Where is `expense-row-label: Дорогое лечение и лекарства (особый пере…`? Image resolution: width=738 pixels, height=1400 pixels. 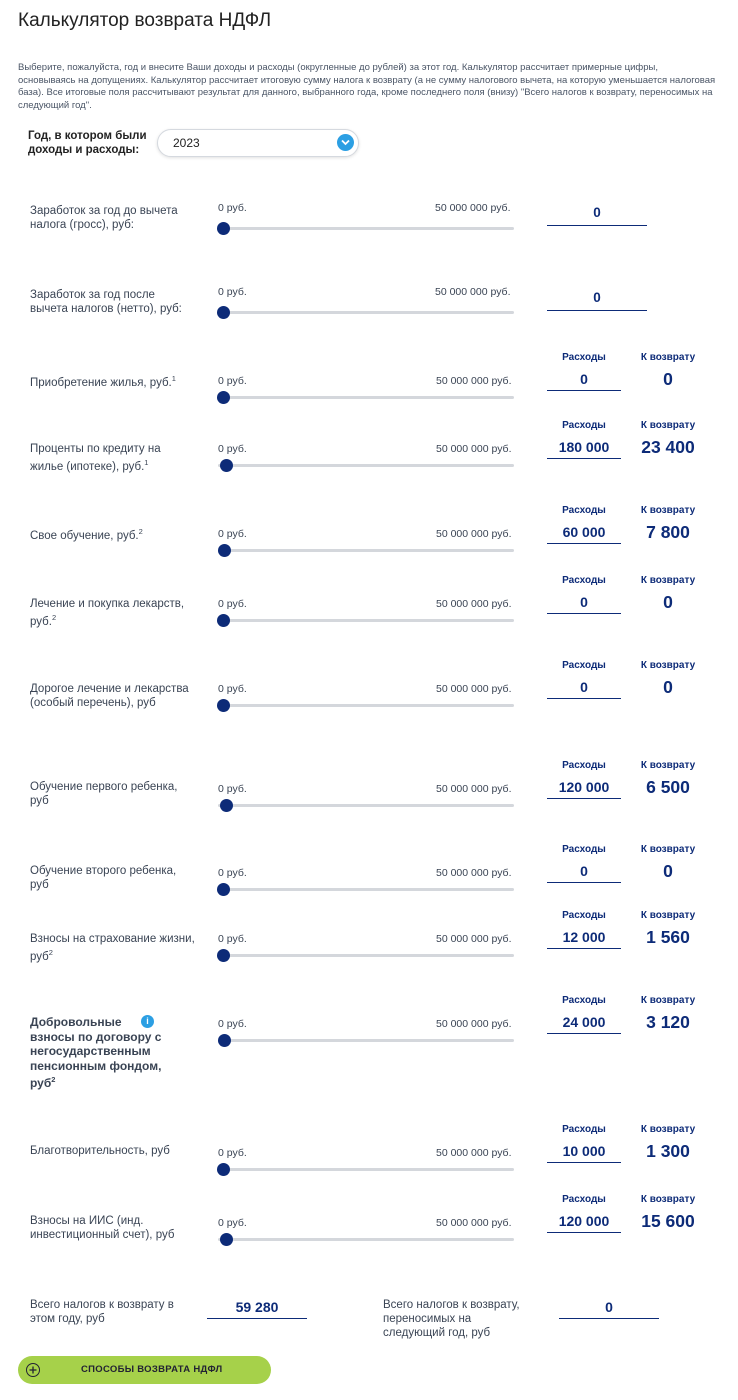 expense-row-label: Дорогое лечение и лекарства (особый пере… is located at coordinates (112, 696).